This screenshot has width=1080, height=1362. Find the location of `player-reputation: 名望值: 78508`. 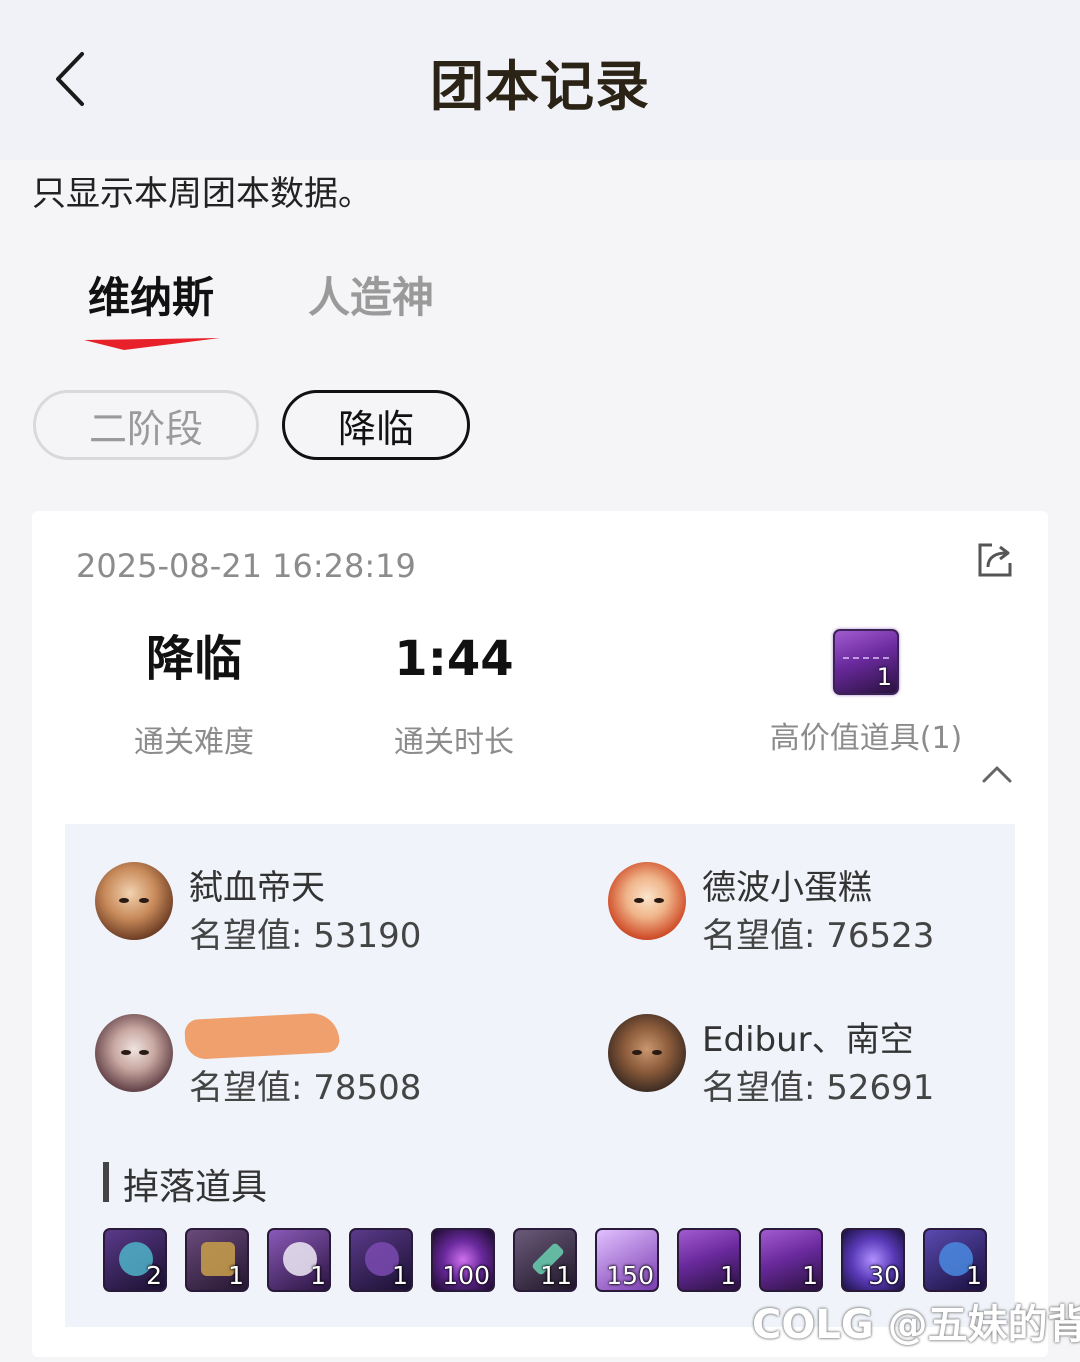

player-reputation: 名望值: 78508 is located at coordinates (305, 1088).